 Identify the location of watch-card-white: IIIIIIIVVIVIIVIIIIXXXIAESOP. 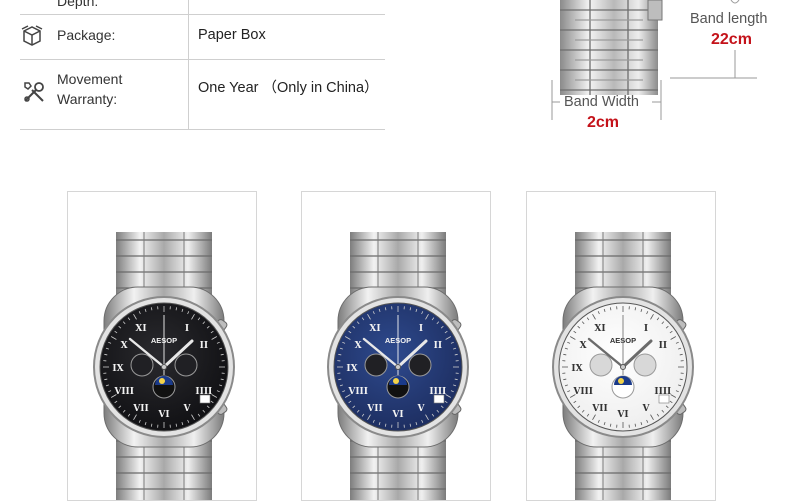
(621, 346).